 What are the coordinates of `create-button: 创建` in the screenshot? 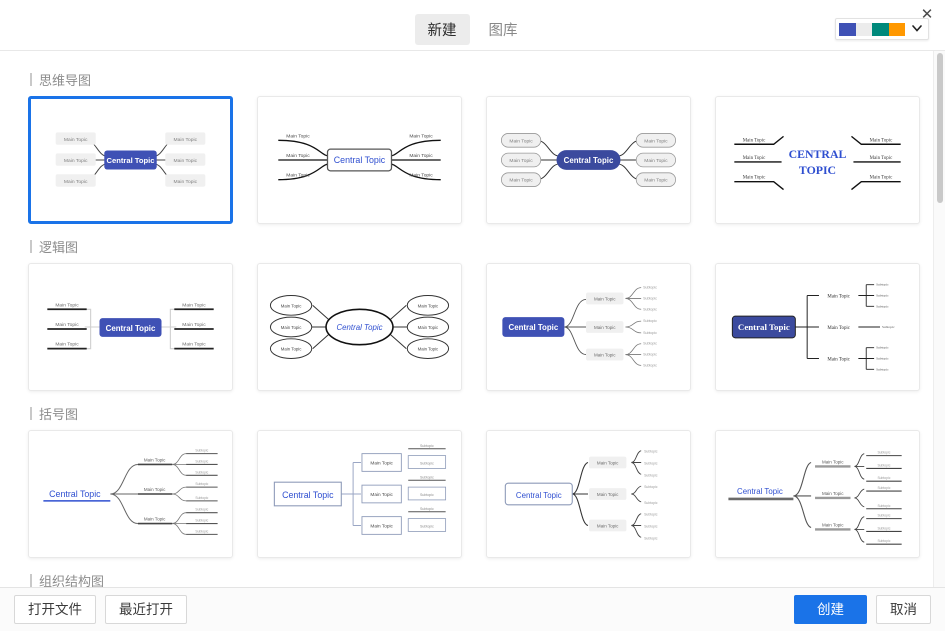 It's located at (830, 609).